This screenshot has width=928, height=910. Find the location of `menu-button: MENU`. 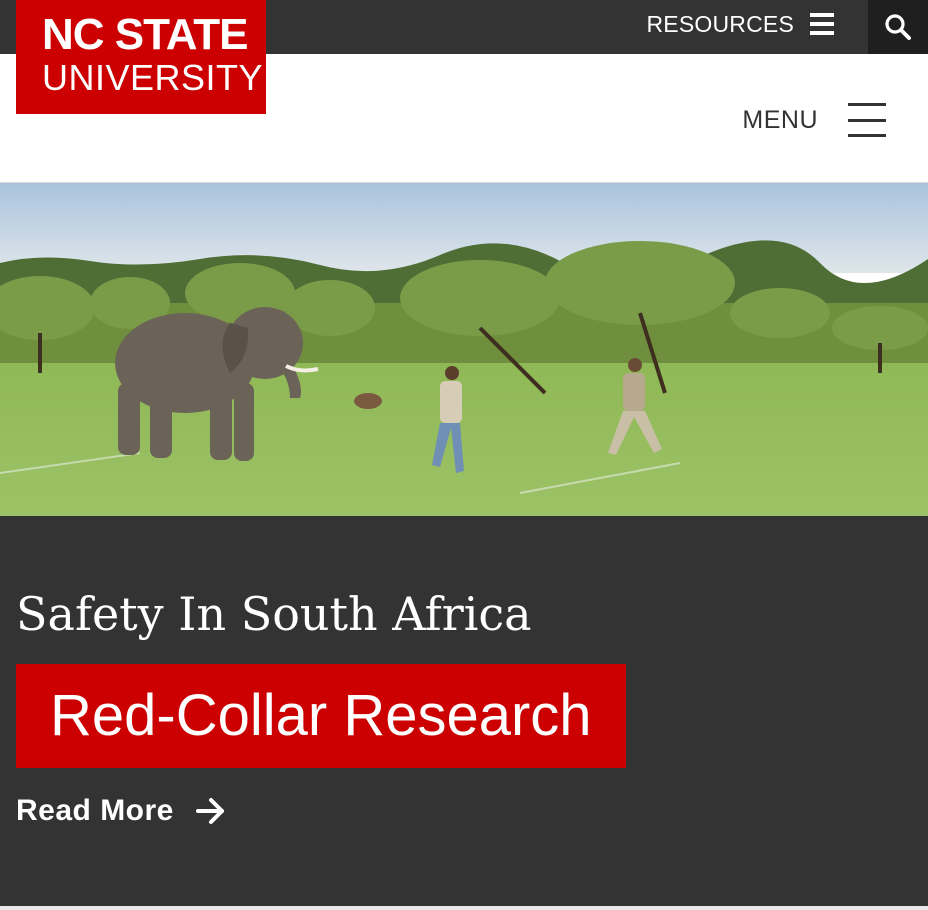

menu-button: MENU is located at coordinates (814, 120).